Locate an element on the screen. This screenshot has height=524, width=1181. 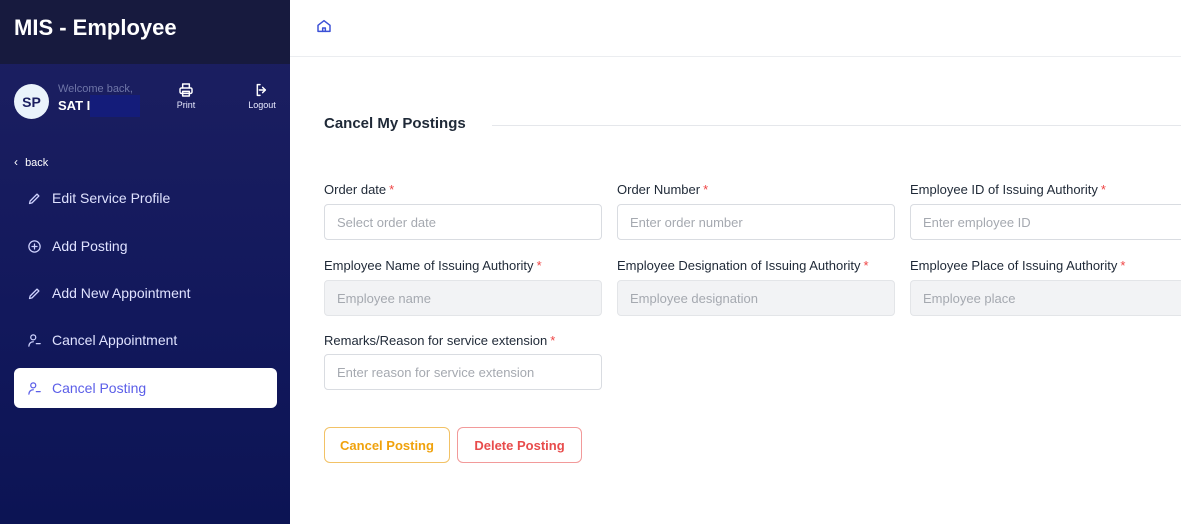
top-bar is located at coordinates (735, 28).